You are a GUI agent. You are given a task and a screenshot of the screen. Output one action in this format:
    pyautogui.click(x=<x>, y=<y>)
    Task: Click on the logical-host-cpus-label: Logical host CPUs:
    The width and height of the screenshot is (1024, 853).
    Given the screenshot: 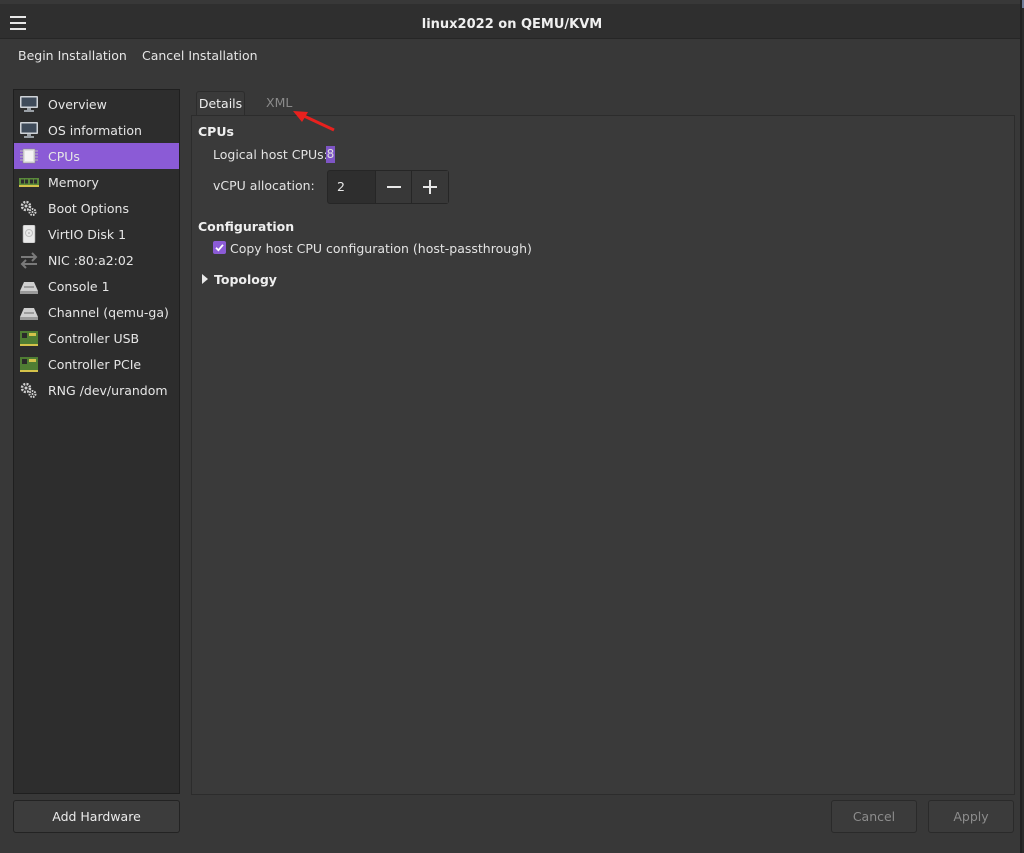 What is the action you would take?
    pyautogui.click(x=270, y=154)
    